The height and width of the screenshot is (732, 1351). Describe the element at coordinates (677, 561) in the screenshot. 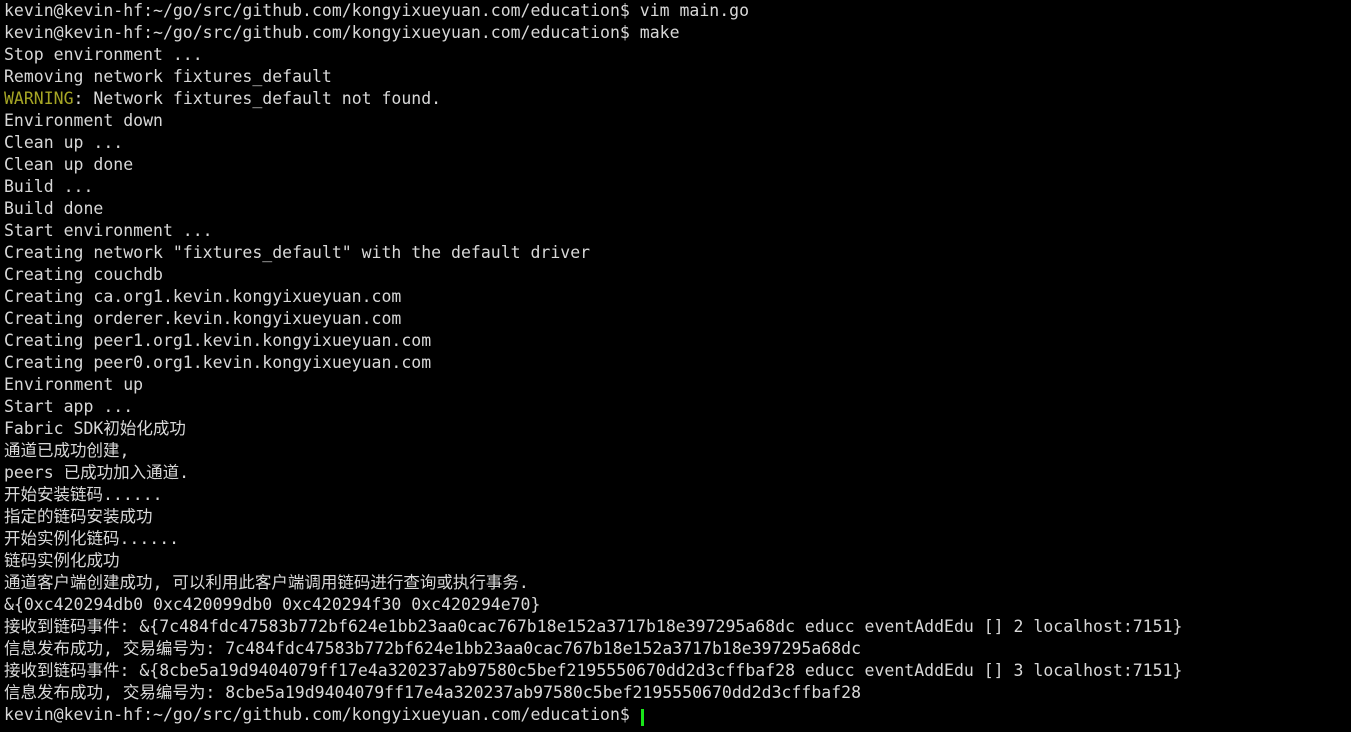

I see `terminal-line: 链码实例化成功` at that location.